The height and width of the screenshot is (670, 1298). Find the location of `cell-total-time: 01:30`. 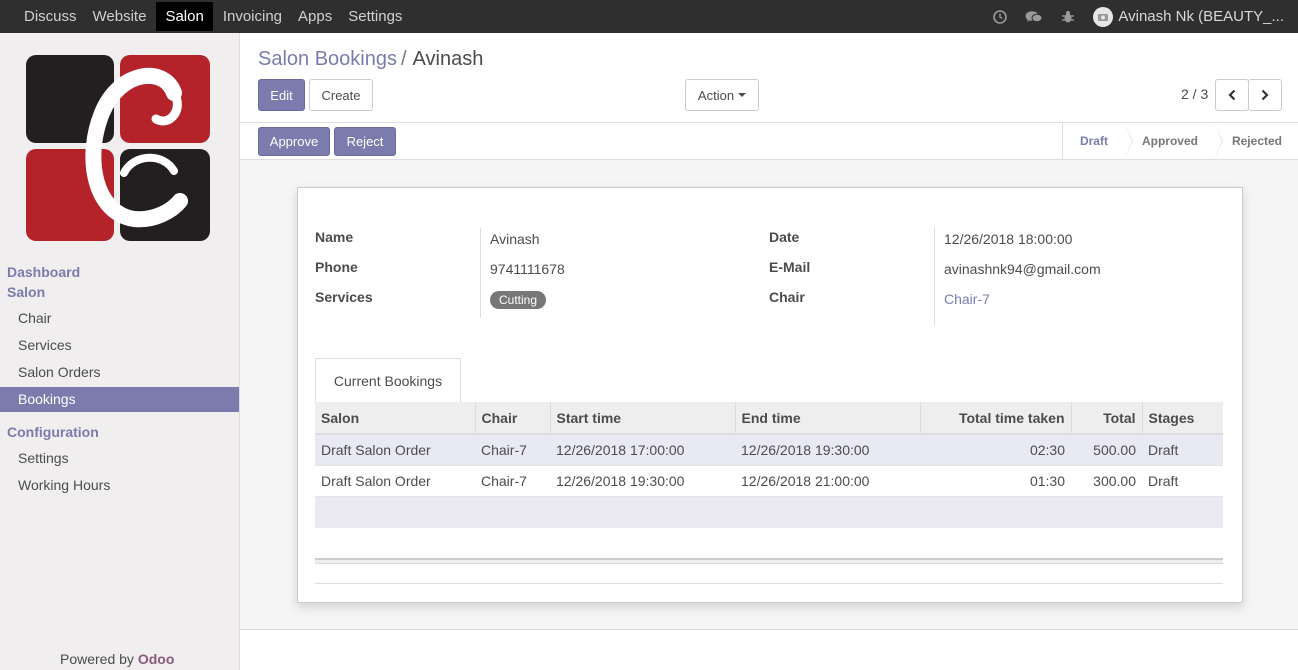

cell-total-time: 01:30 is located at coordinates (995, 481).